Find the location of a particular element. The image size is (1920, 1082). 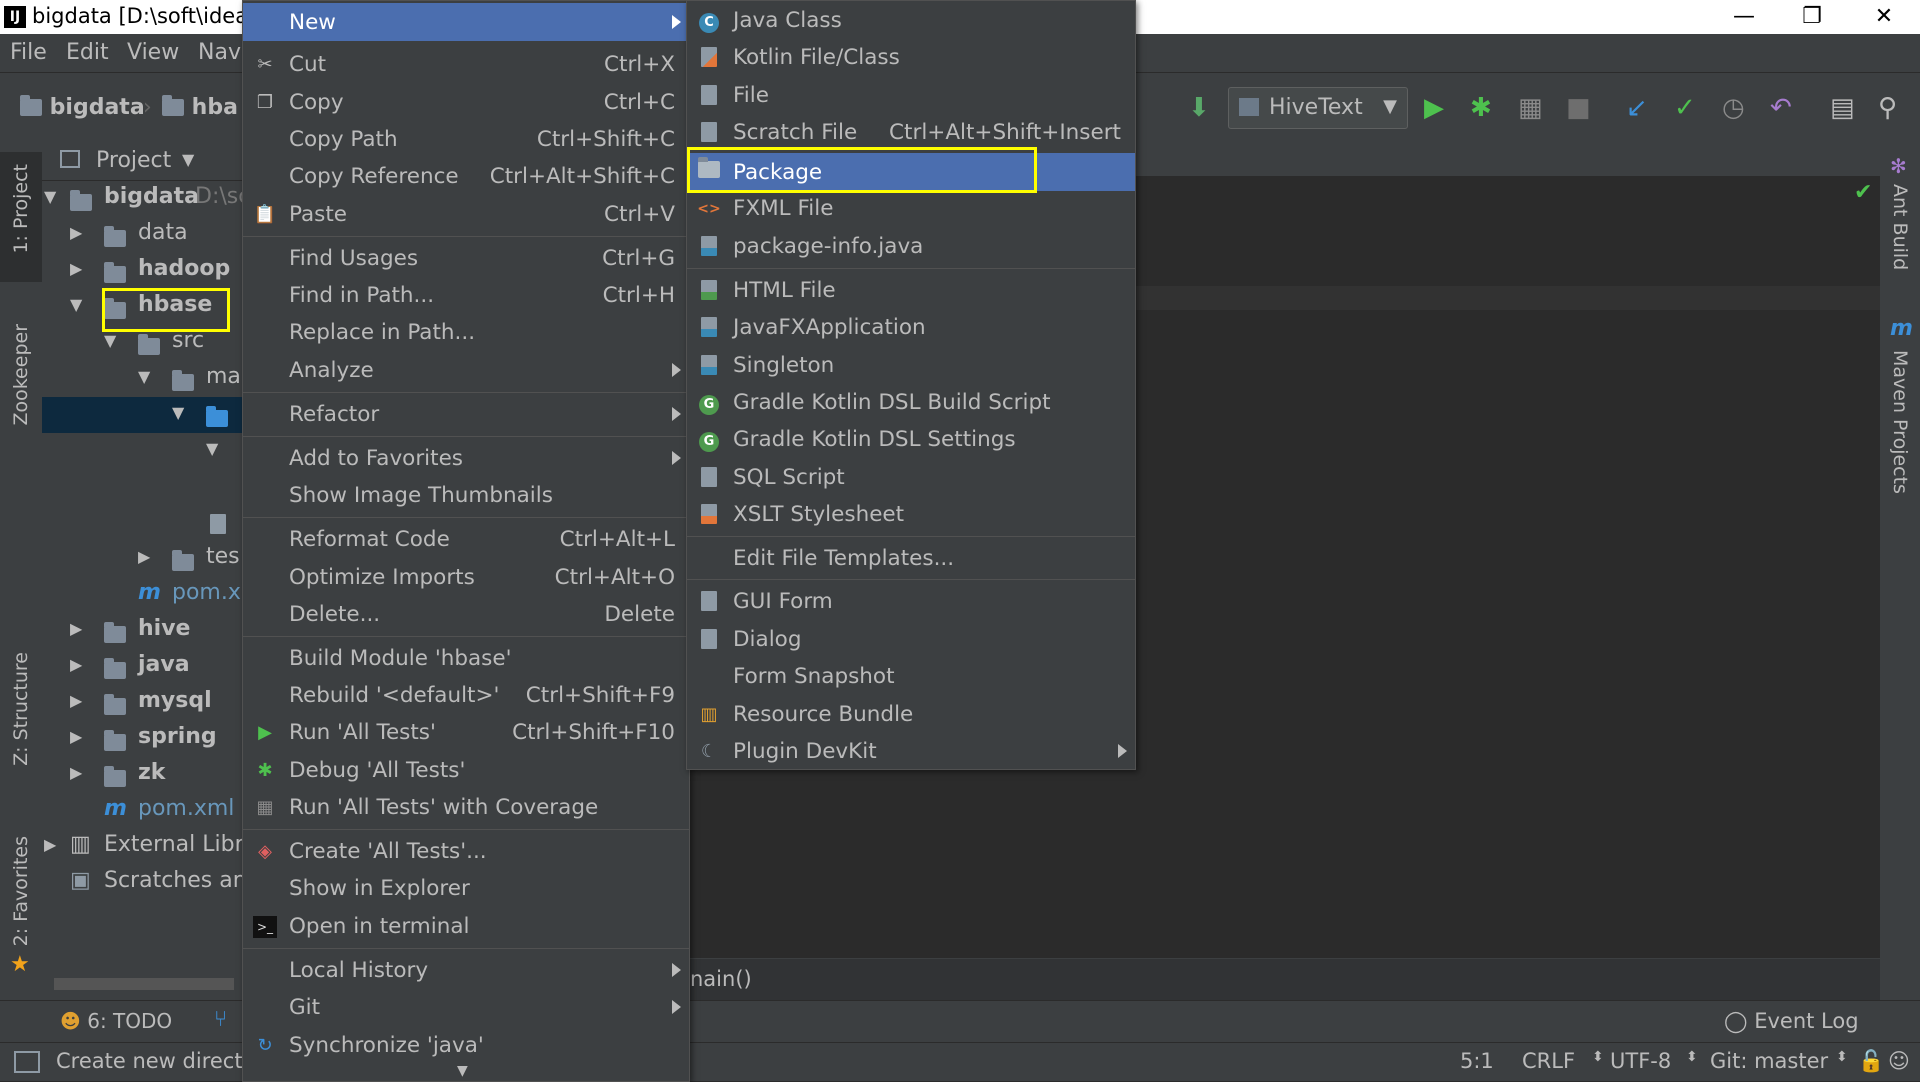

stop-icon: ■ is located at coordinates (1578, 108).